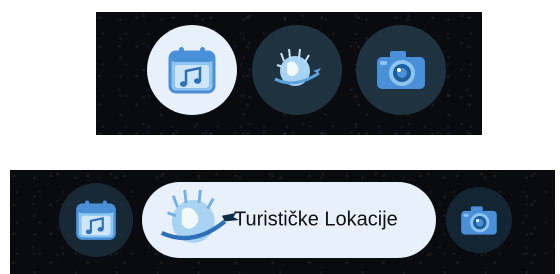 The width and height of the screenshot is (560, 274). I want to click on tourist-locations-label: Turističke Lokacije, so click(316, 219).